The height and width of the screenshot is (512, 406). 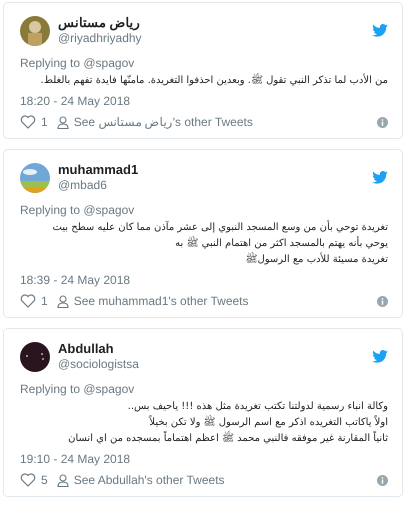 I want to click on tweet-text: اولاً ياكاتب التغريده اذكر مع اسم الرسول ﷺ ولا تكن بخيلاً, so click(x=268, y=423).